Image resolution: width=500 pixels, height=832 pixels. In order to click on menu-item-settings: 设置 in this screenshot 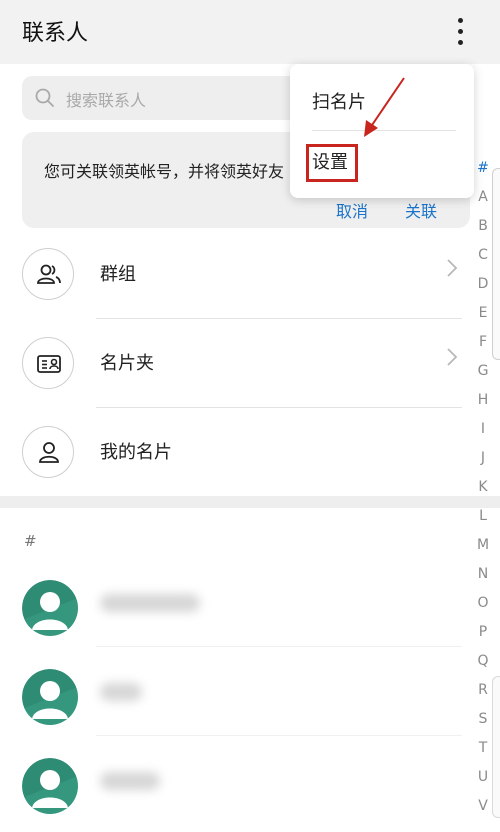, I will do `click(330, 161)`.